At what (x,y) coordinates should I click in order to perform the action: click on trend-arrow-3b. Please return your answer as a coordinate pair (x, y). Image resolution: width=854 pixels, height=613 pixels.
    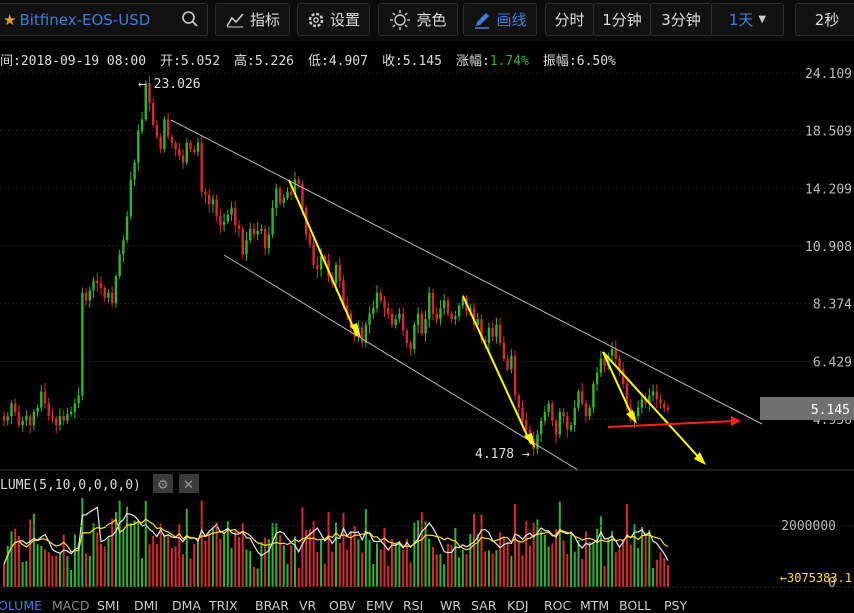
    Looking at the image, I should click on (652, 406).